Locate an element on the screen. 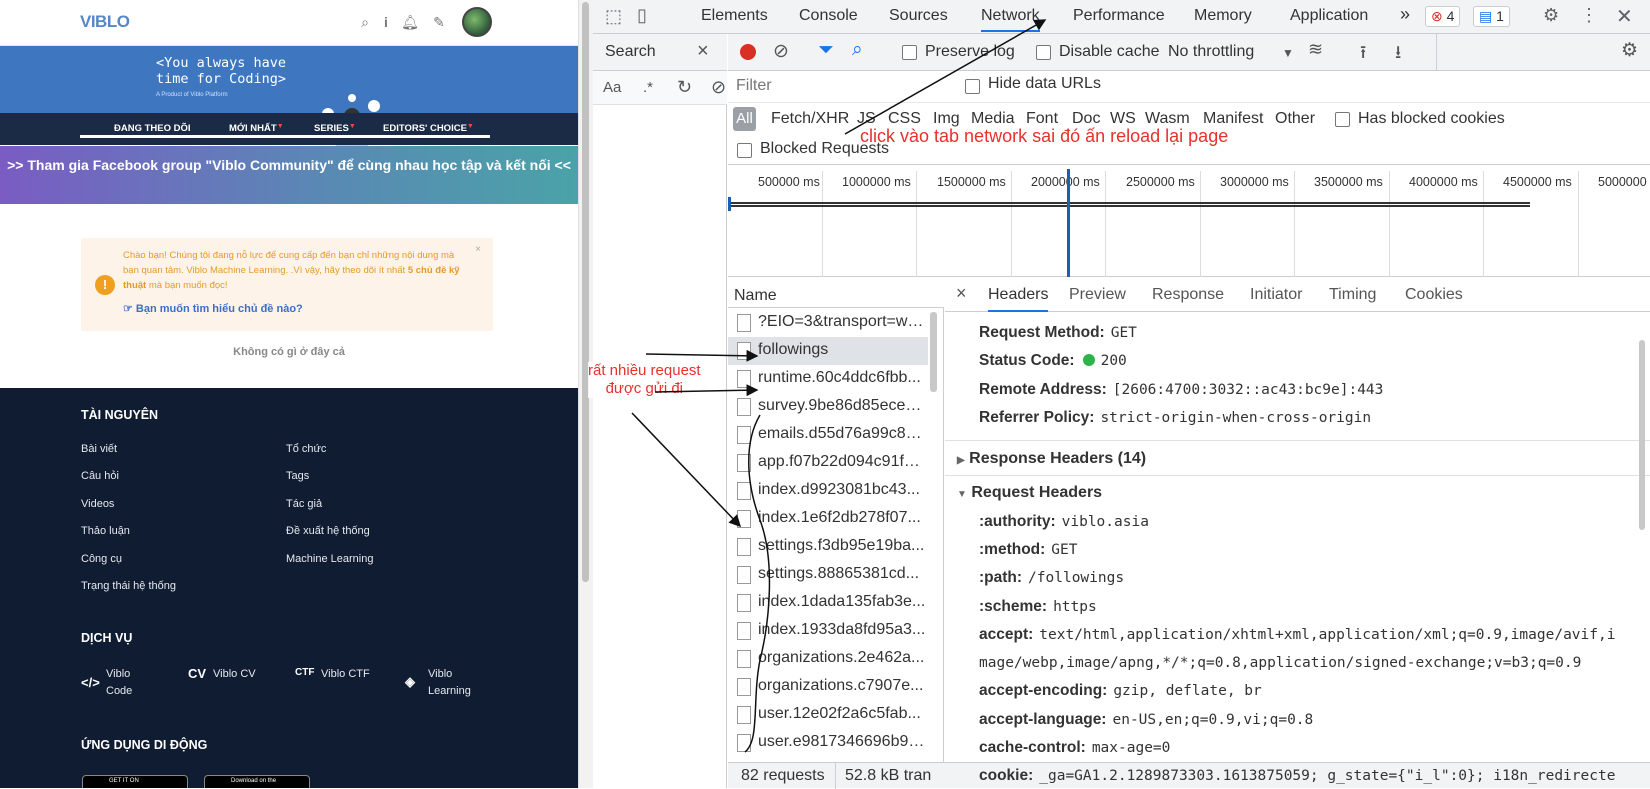 This screenshot has width=1650, height=789. footer-link: Bài viết is located at coordinates (99, 449).